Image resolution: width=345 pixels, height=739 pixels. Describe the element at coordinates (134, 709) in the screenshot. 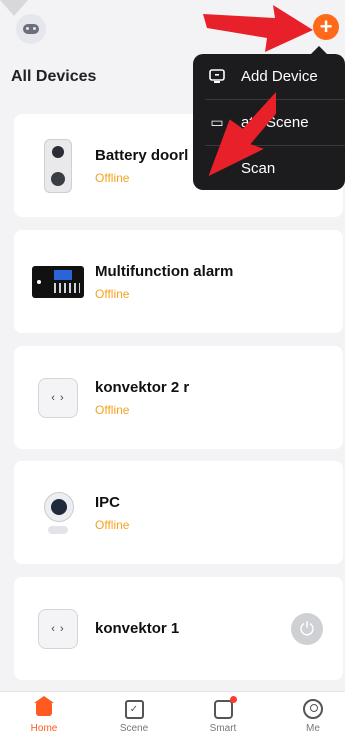

I see `scene-icon: ✓` at that location.